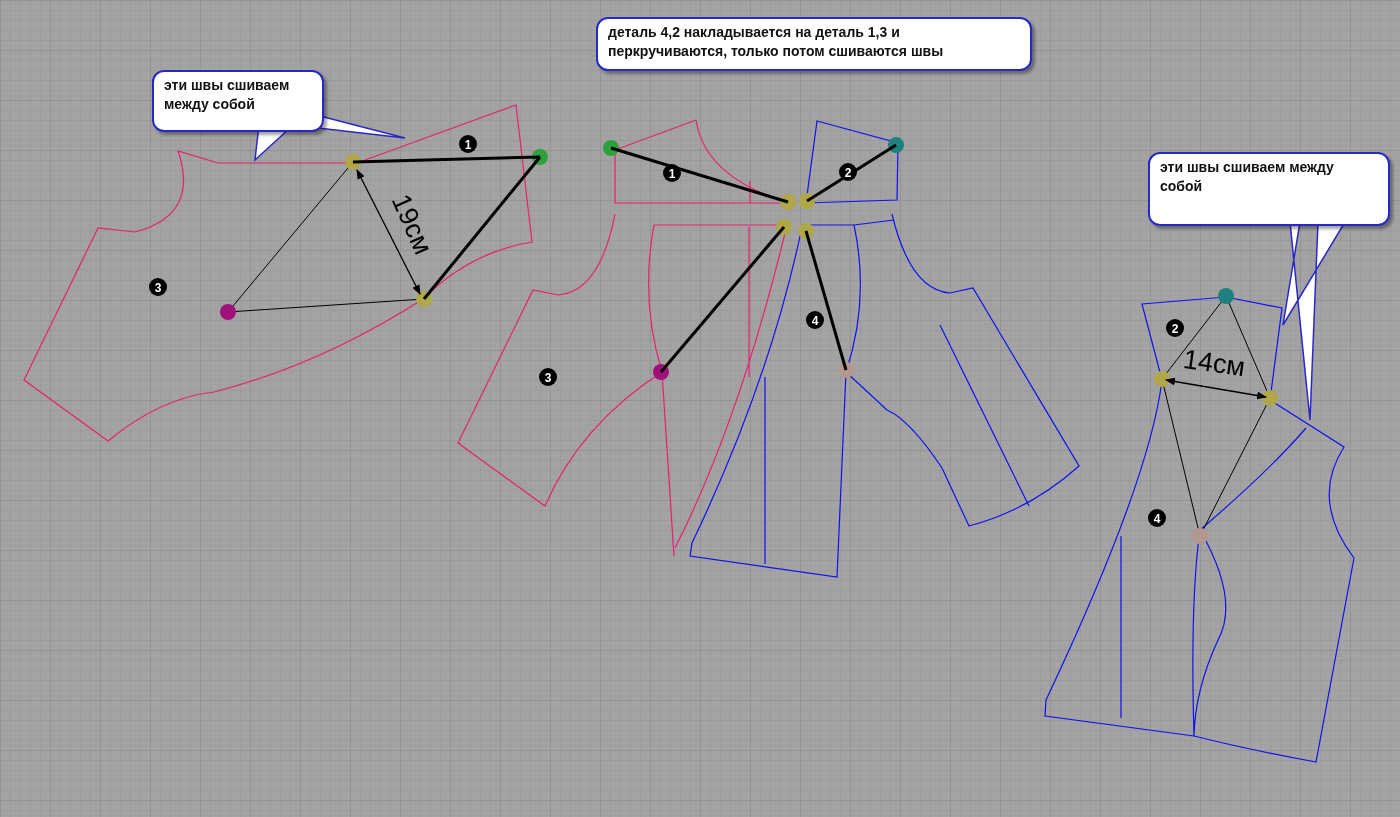 This screenshot has width=1400, height=817. I want to click on dimension-label: 19см, so click(412, 224).